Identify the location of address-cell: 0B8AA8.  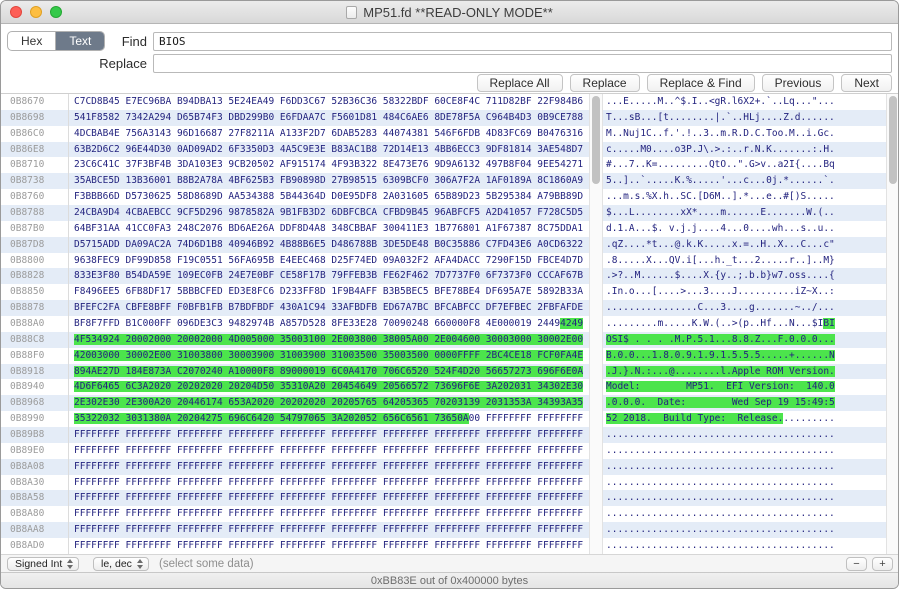
(34, 530).